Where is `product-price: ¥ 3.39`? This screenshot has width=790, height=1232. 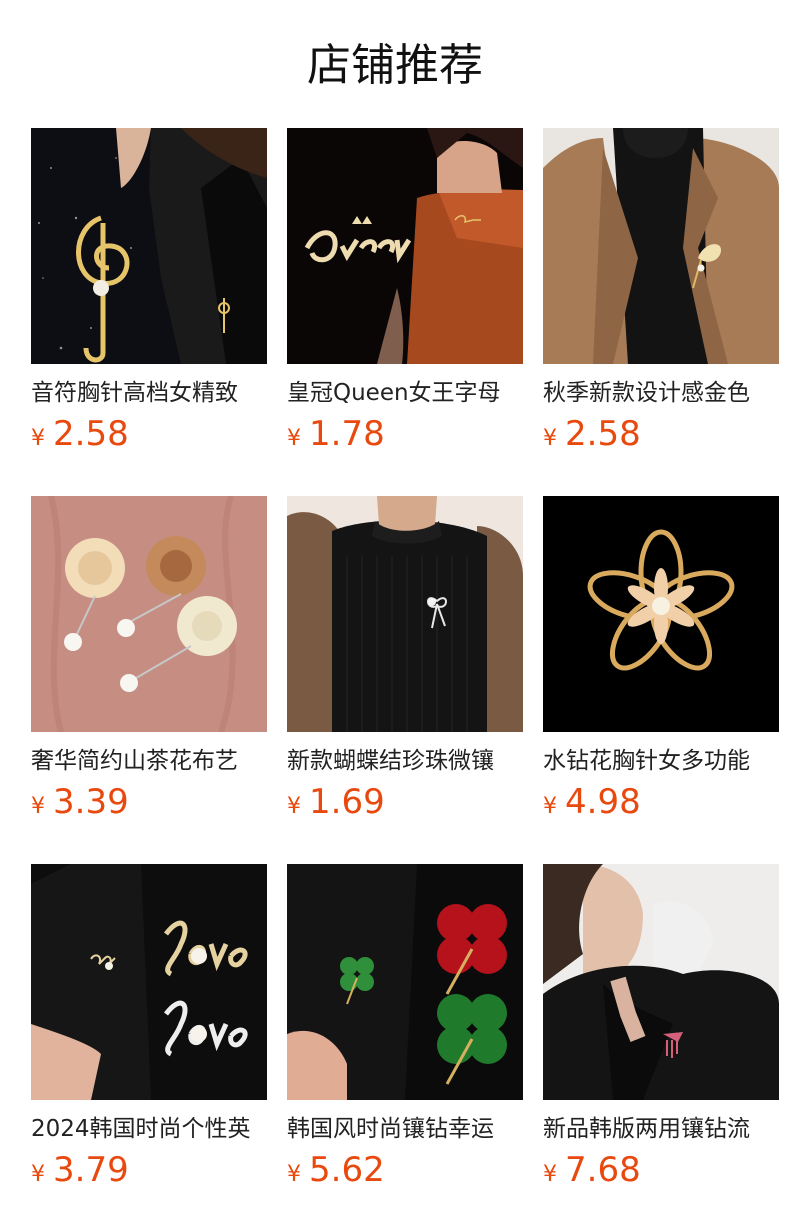 product-price: ¥ 3.39 is located at coordinates (149, 803).